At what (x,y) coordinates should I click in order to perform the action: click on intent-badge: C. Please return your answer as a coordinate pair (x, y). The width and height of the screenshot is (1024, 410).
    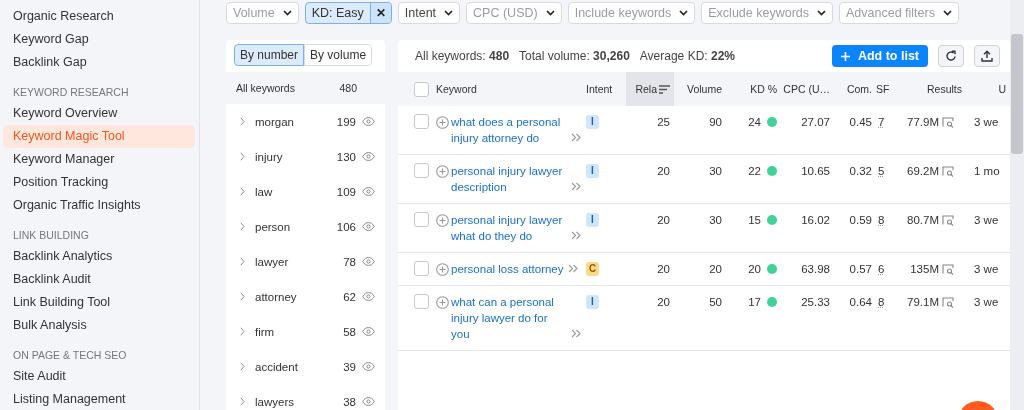
    Looking at the image, I should click on (592, 269).